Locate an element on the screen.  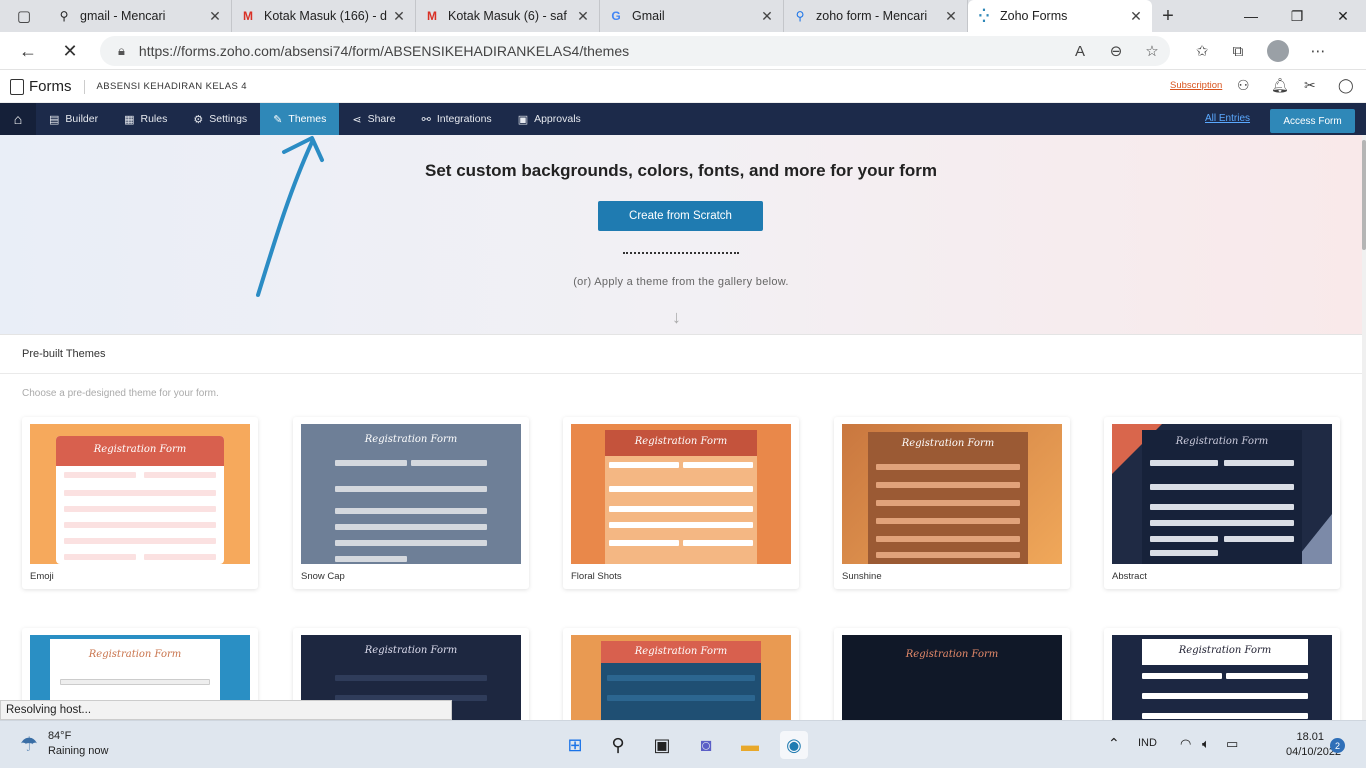
file-explorer-icon: ▬ is located at coordinates (750, 745).